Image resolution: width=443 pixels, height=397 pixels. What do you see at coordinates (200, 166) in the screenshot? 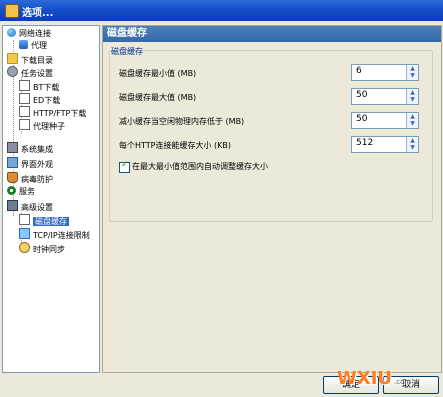
I see `auto-adjust-cache-label: 在最大最小值范围内自动调整缓存大小` at bounding box center [200, 166].